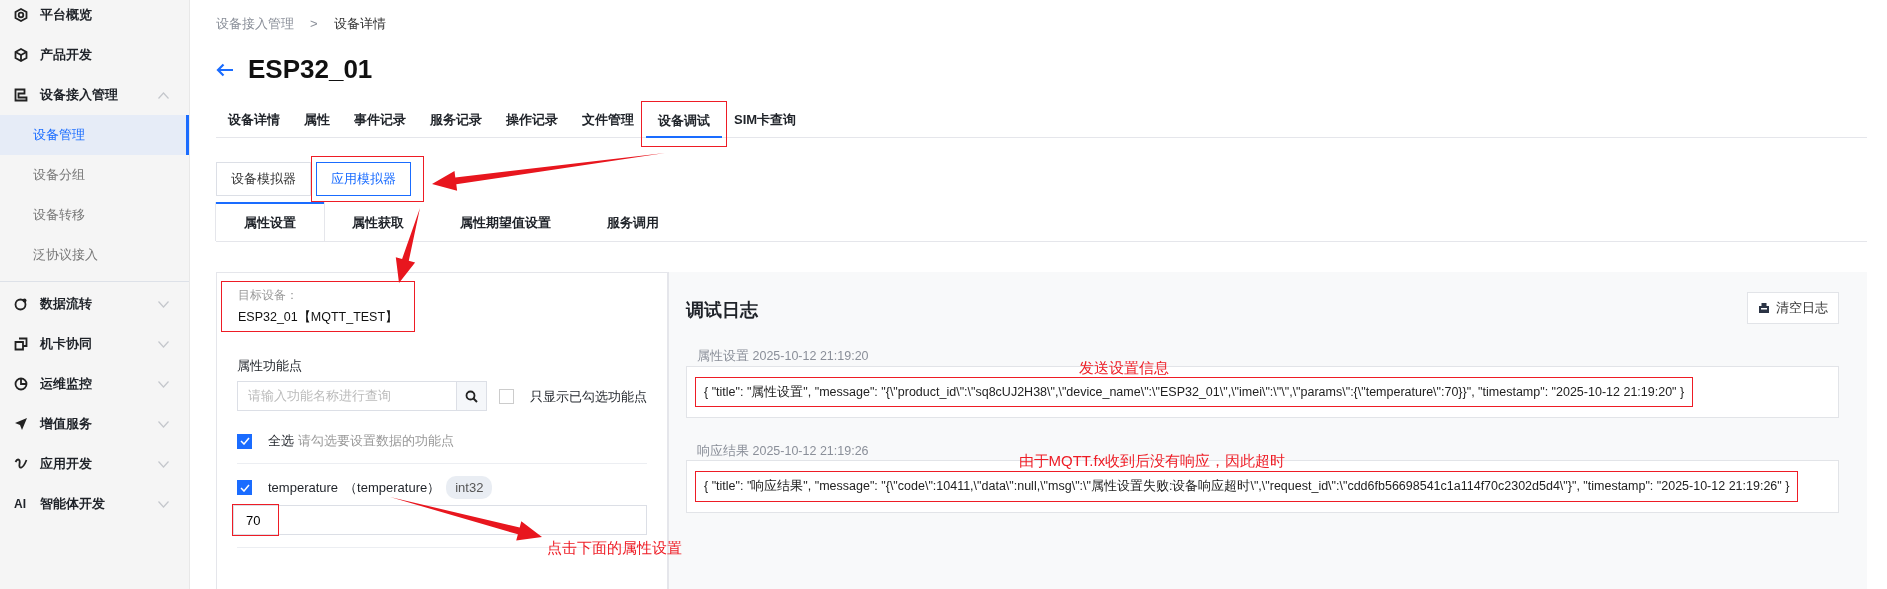 This screenshot has width=1887, height=589. What do you see at coordinates (270, 365) in the screenshot?
I see `field-label: 属性功能点` at bounding box center [270, 365].